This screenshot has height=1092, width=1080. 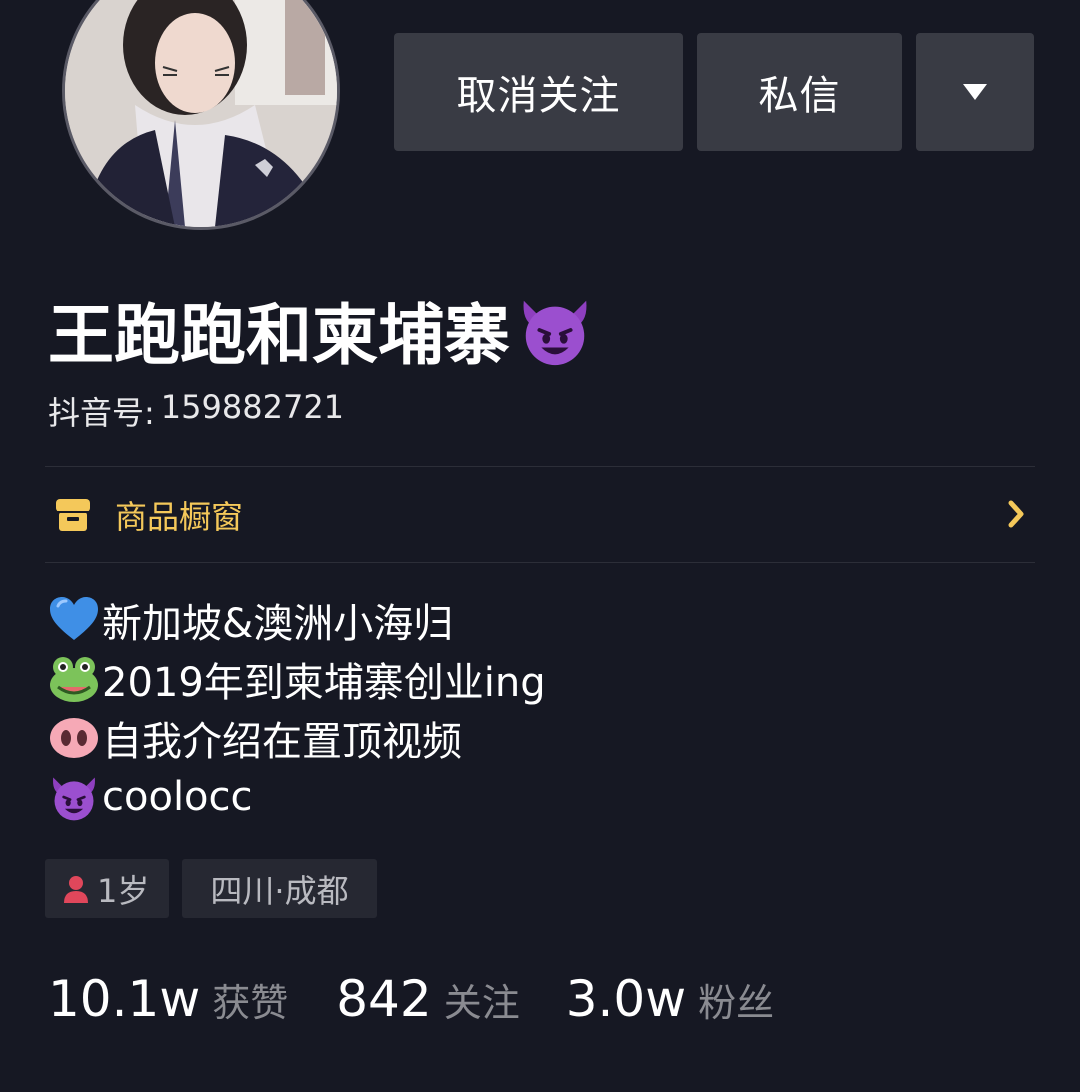 I want to click on profile-name: 王跑跑和柬埔寨, so click(x=279, y=335).